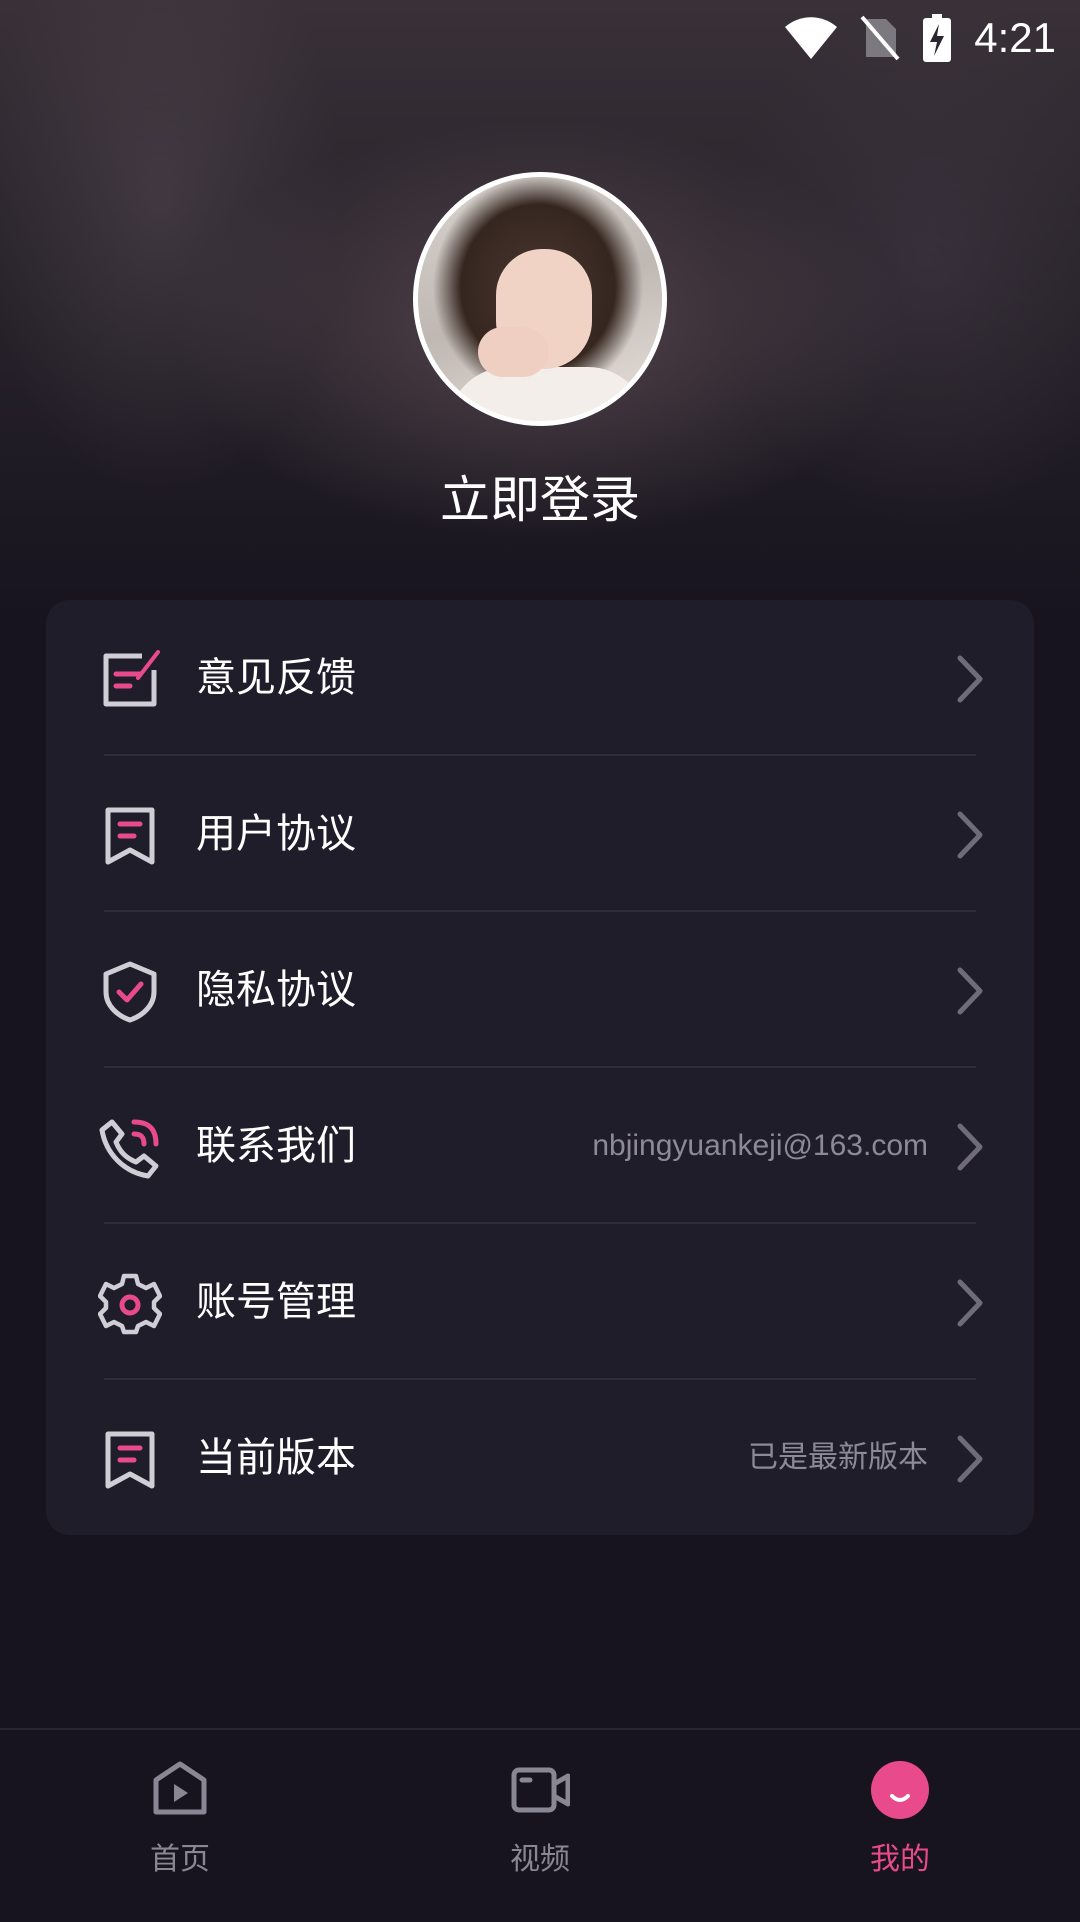 This screenshot has height=1922, width=1080. Describe the element at coordinates (540, 990) in the screenshot. I see `menu-item-privacy-policy: 隐私协议` at that location.